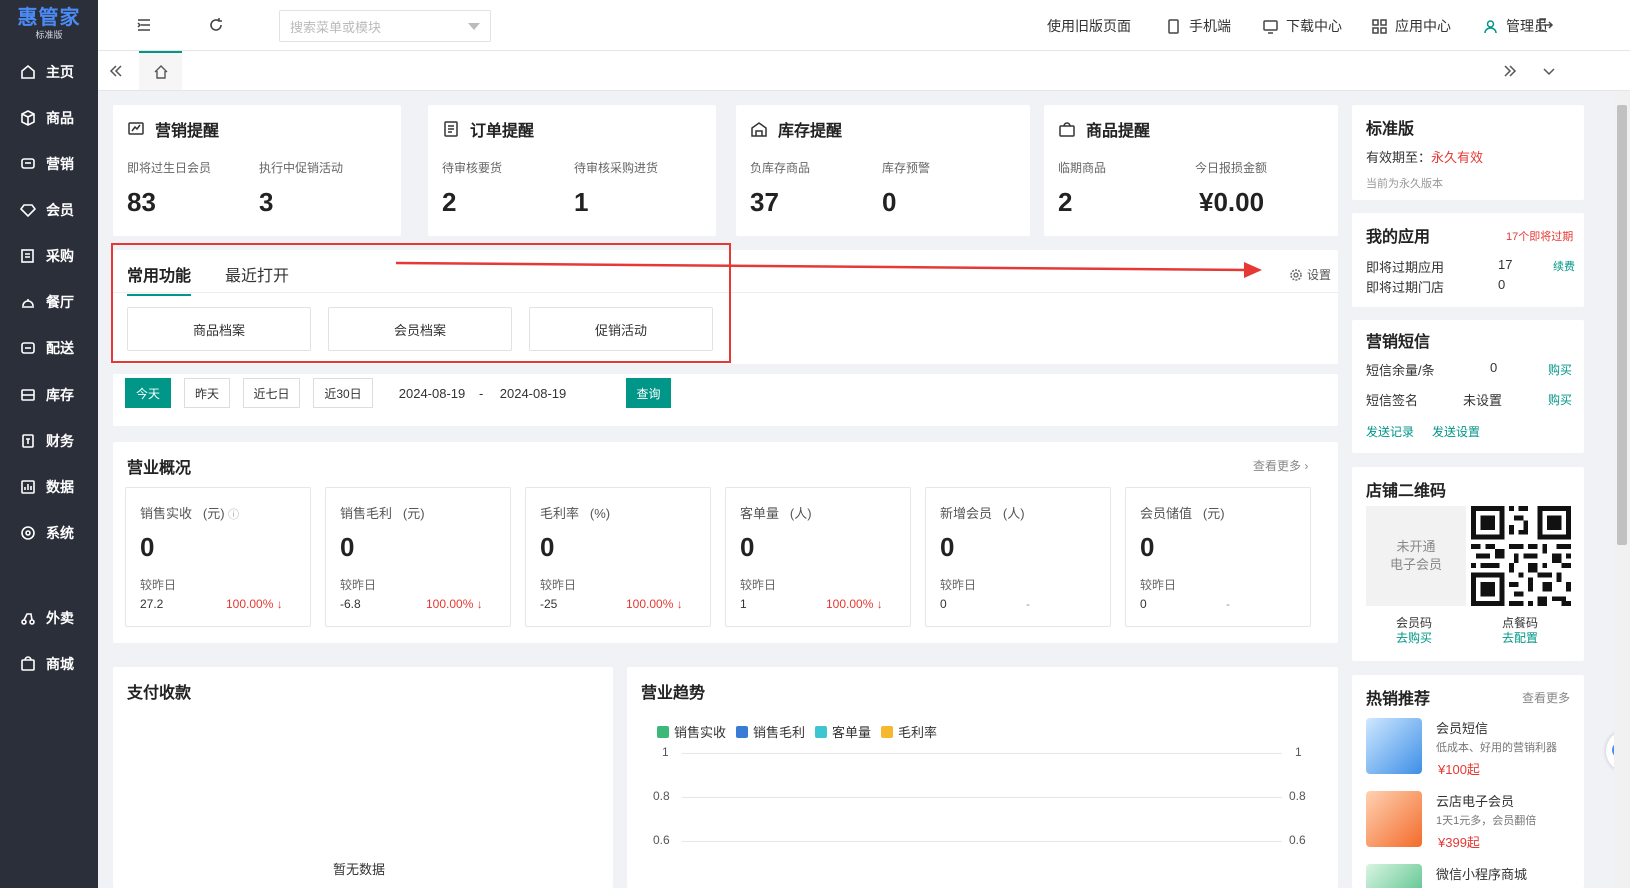  What do you see at coordinates (49, 395) in the screenshot?
I see `sidebar-item-stock: 库存` at bounding box center [49, 395].